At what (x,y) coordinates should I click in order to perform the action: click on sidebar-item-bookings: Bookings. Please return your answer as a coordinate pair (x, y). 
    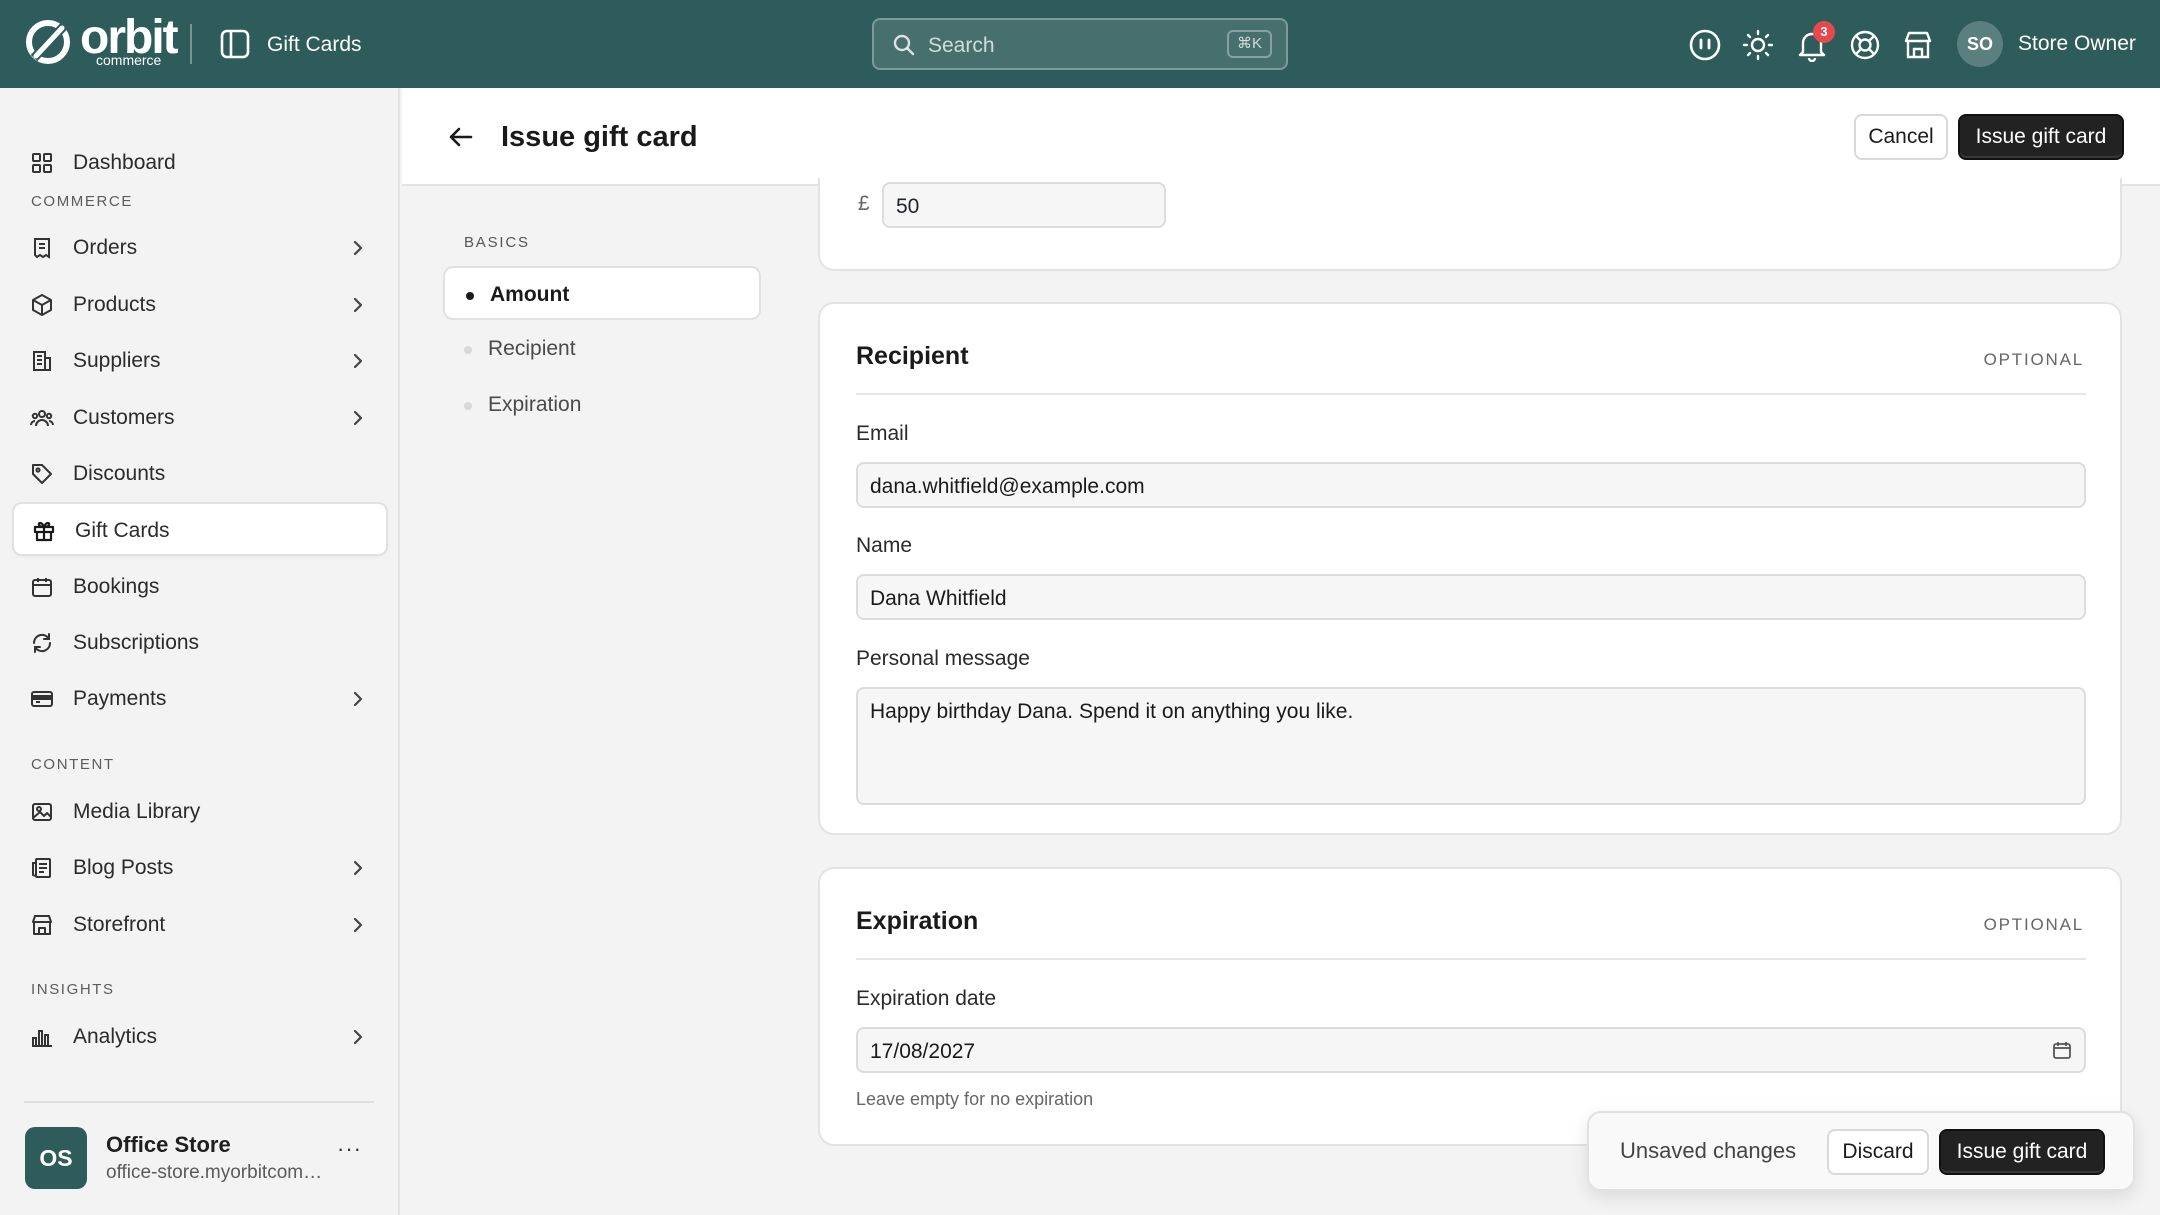
    Looking at the image, I should click on (200, 587).